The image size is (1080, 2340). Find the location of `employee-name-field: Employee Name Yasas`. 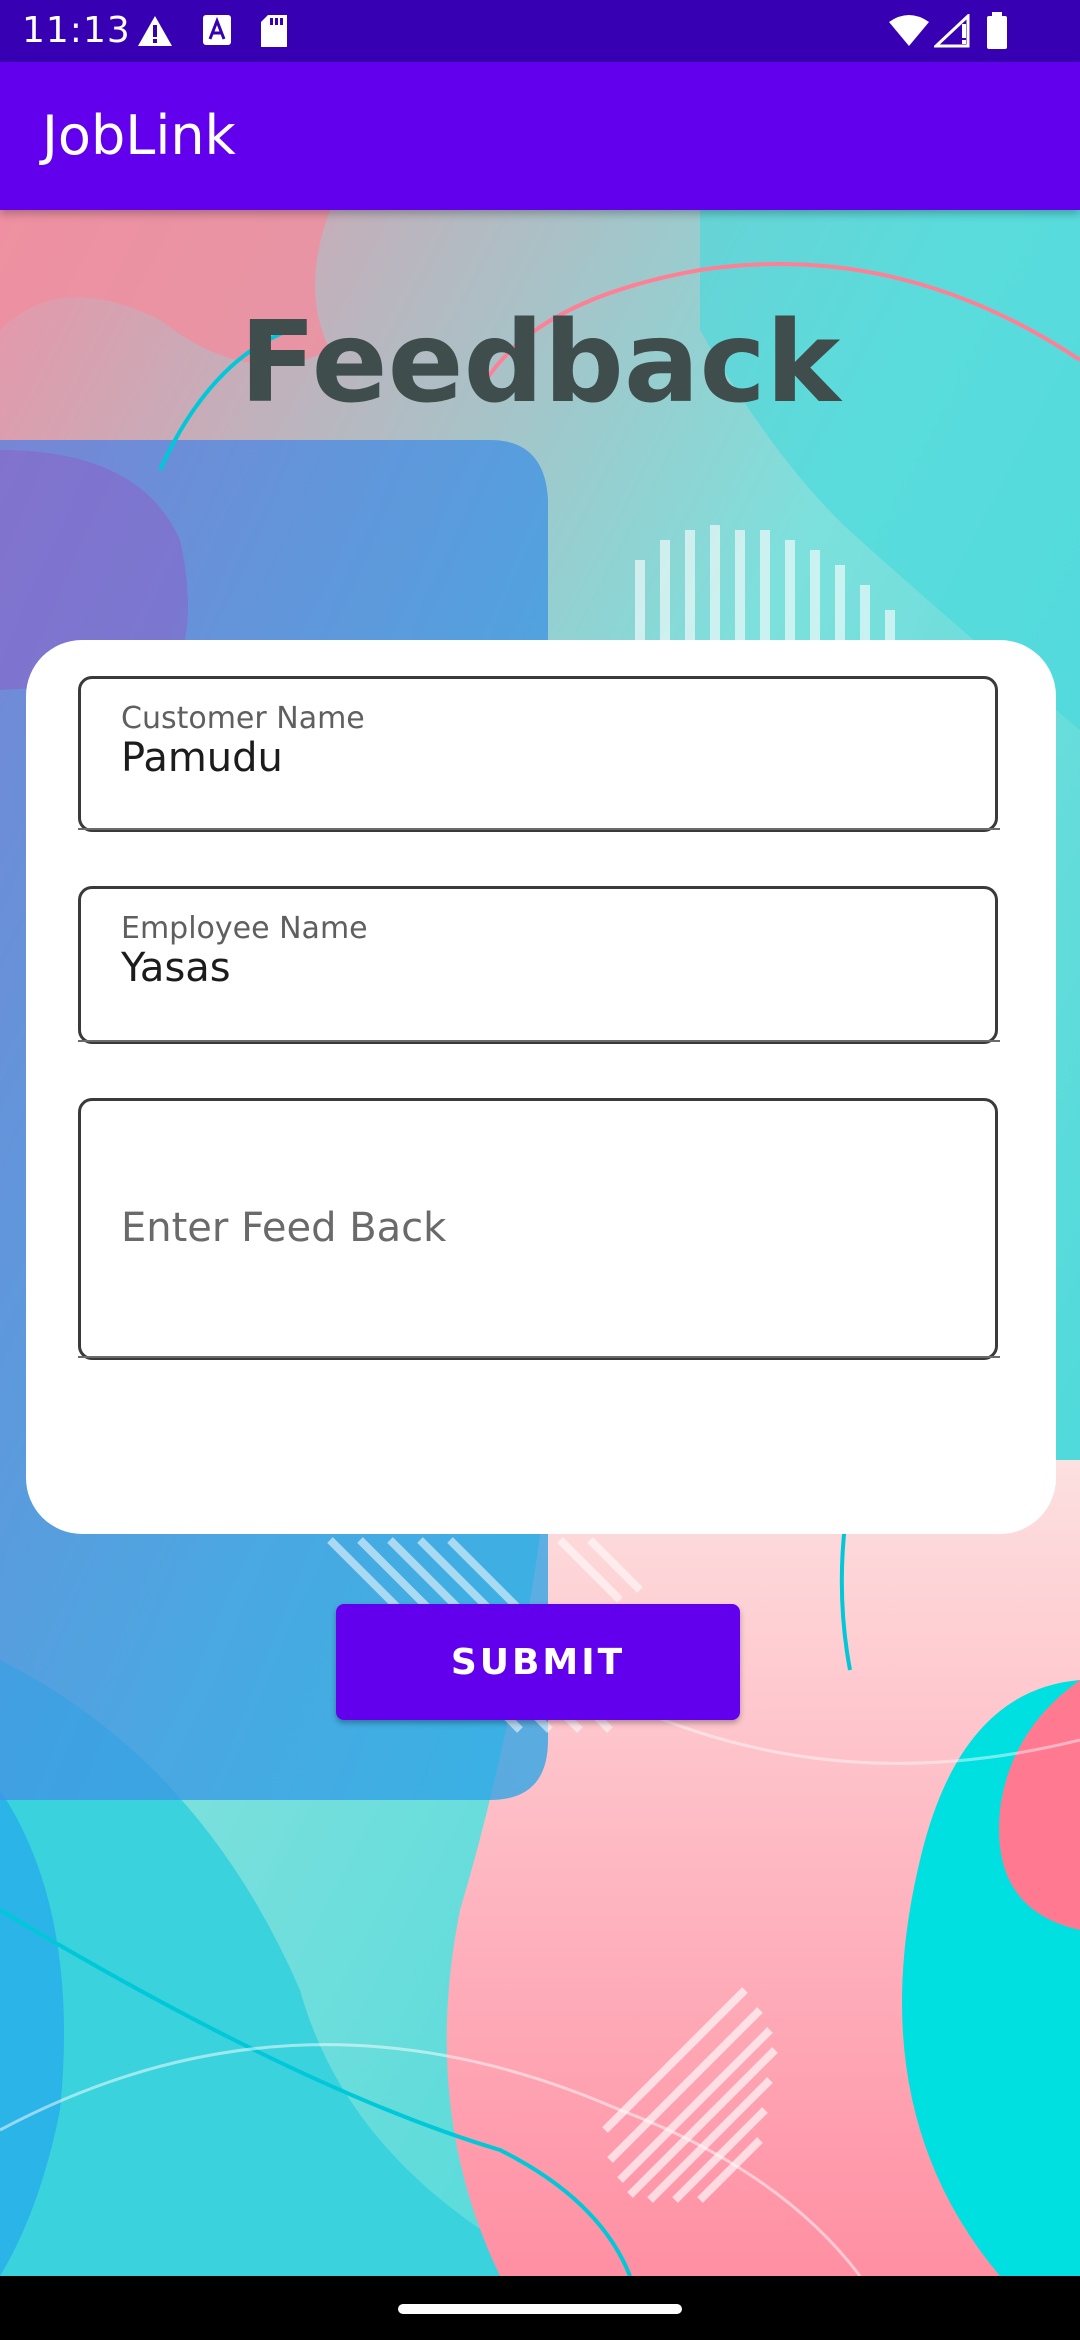

employee-name-field: Employee Name Yasas is located at coordinates (538, 965).